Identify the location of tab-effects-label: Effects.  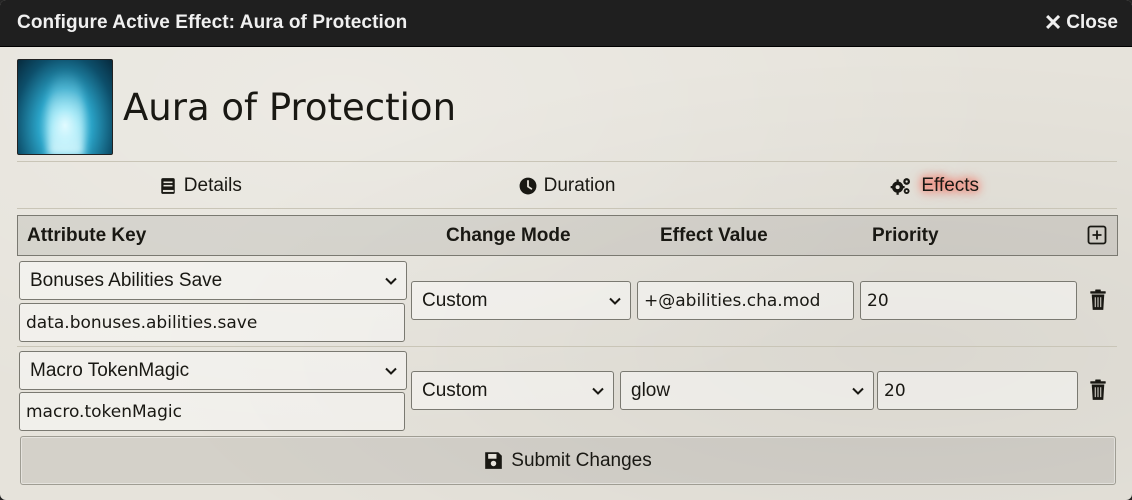
(950, 185).